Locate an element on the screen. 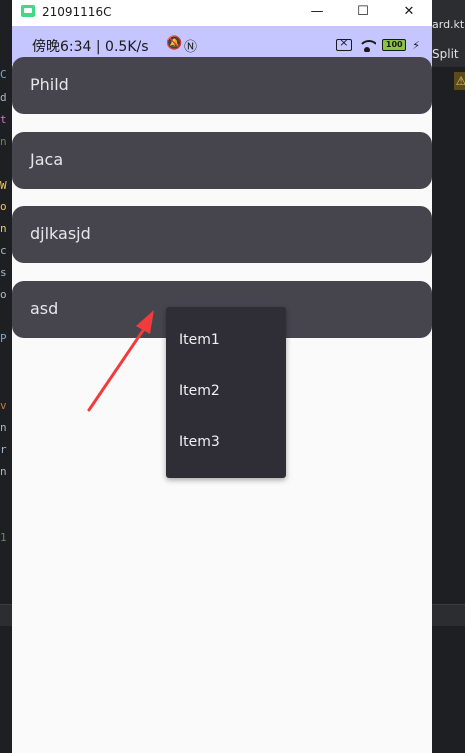 The width and height of the screenshot is (465, 753). annotation-arrow is located at coordinates (120, 361).